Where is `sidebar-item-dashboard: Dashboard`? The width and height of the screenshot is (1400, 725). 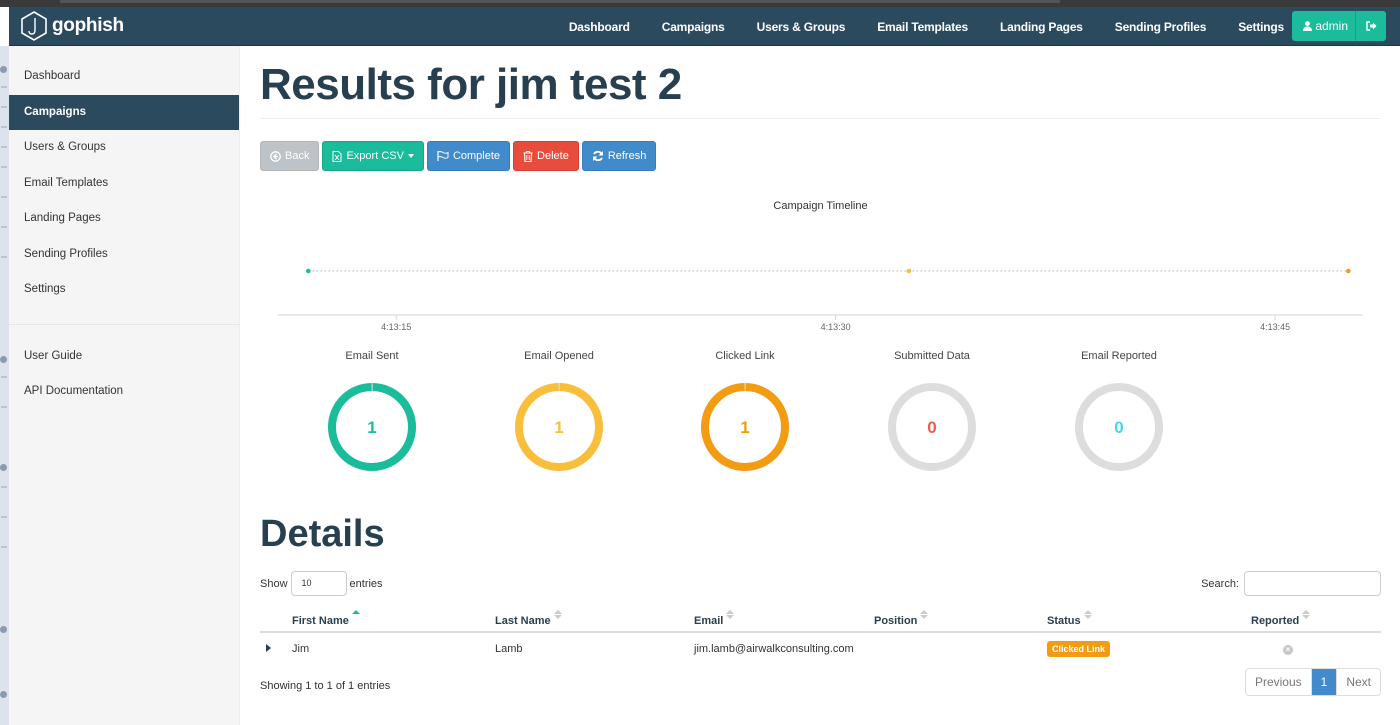
sidebar-item-dashboard: Dashboard is located at coordinates (124, 77).